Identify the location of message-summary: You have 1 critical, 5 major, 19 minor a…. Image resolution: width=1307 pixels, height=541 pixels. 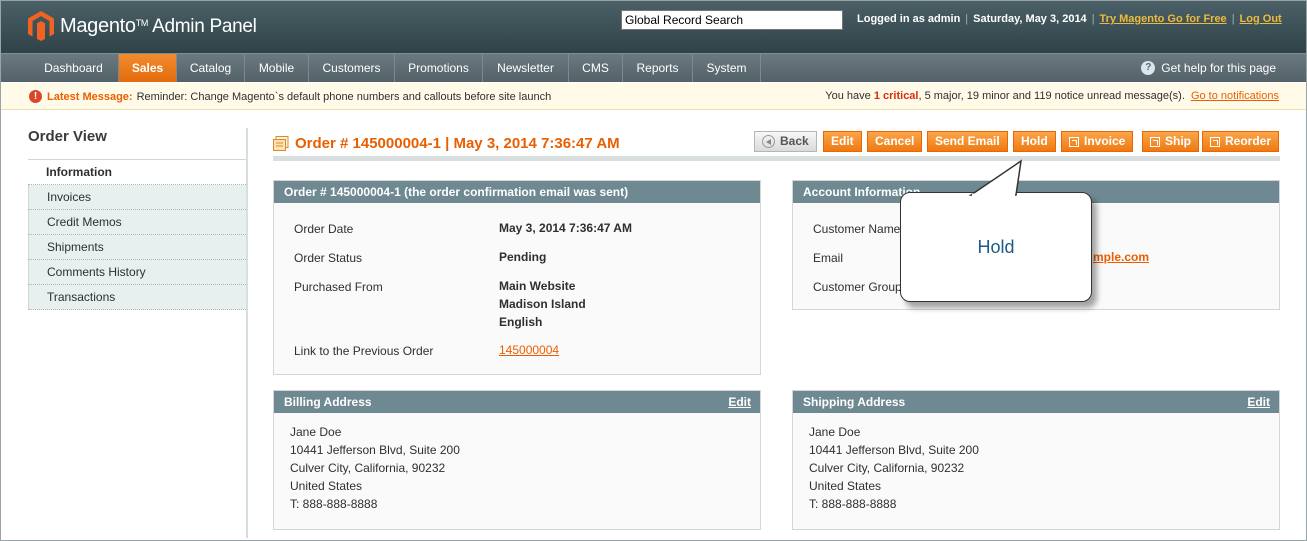
(1052, 96).